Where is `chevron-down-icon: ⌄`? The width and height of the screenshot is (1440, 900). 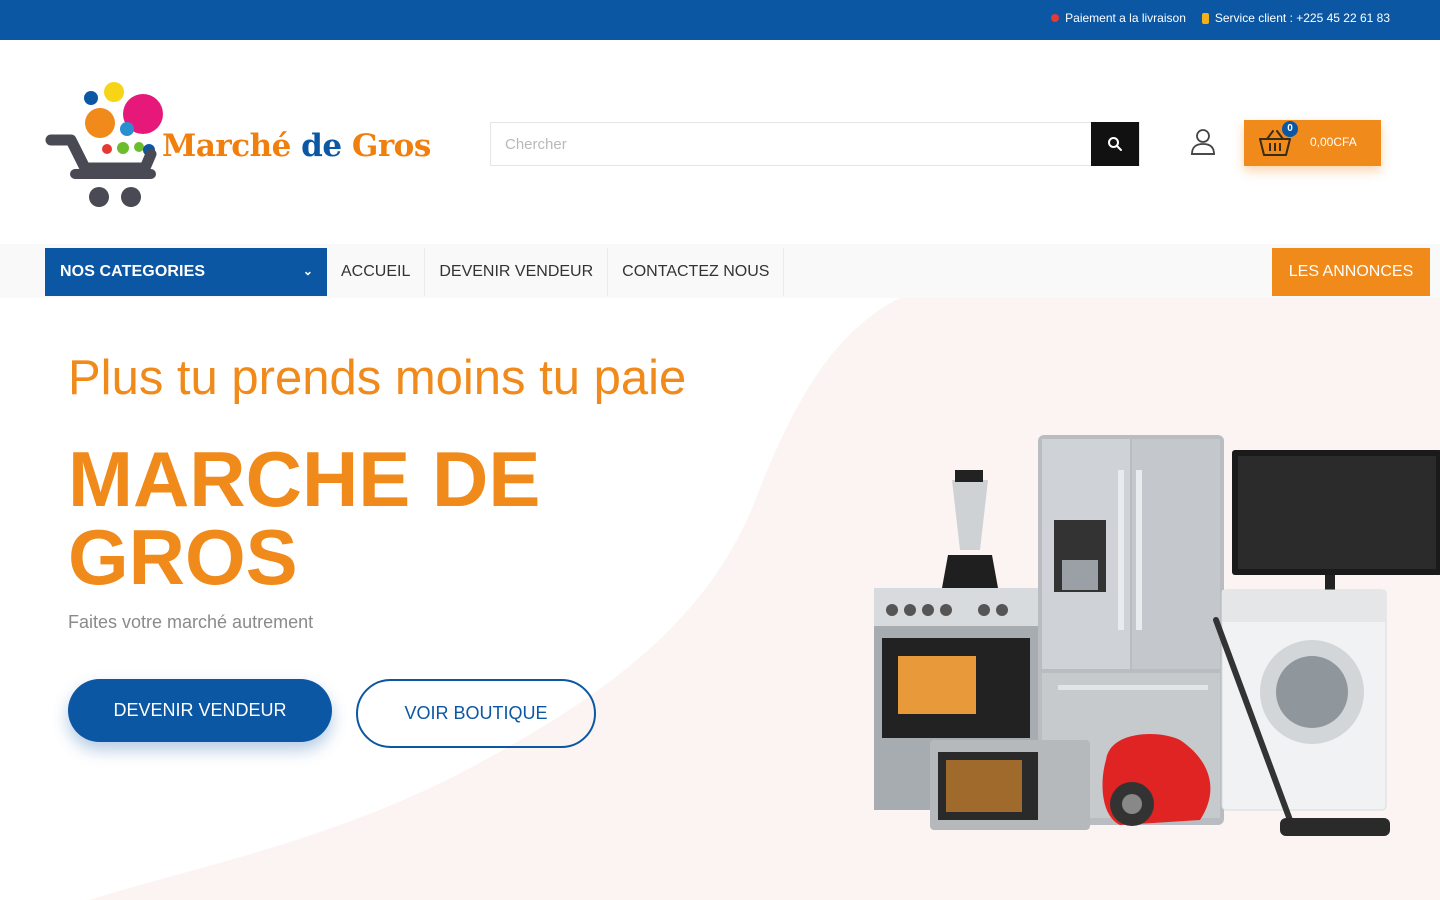 chevron-down-icon: ⌄ is located at coordinates (307, 271).